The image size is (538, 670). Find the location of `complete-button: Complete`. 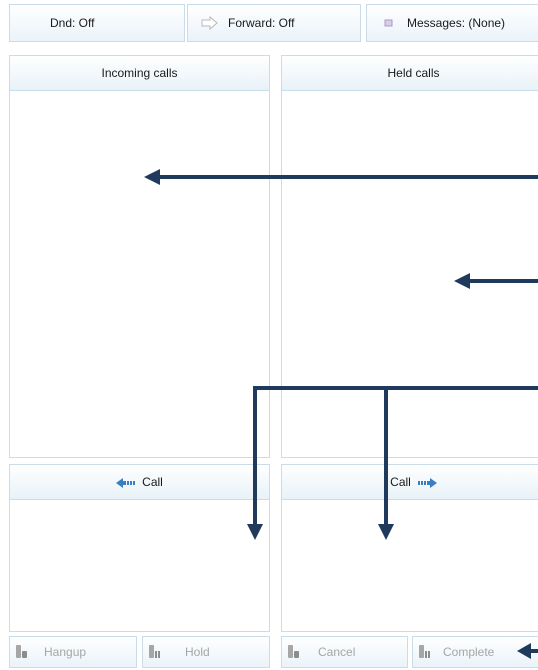

complete-button: Complete is located at coordinates (475, 652).